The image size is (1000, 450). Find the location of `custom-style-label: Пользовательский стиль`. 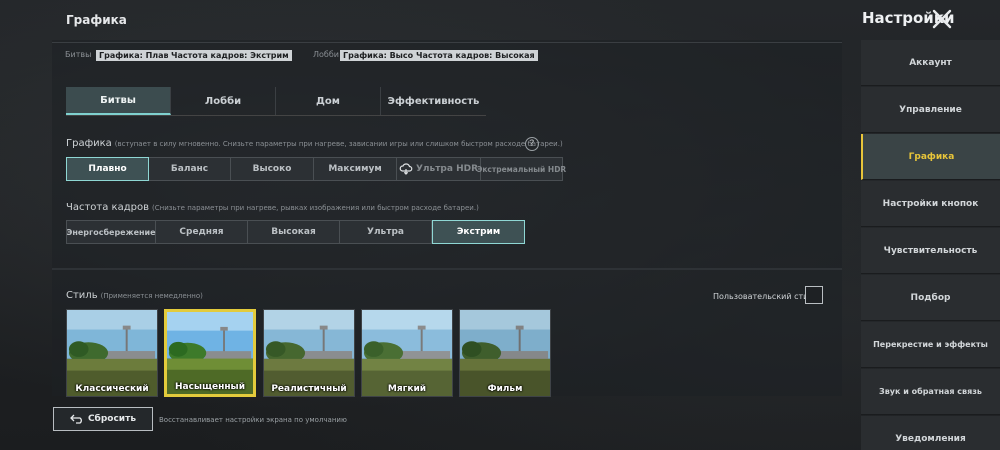

custom-style-label: Пользовательский стиль is located at coordinates (766, 296).